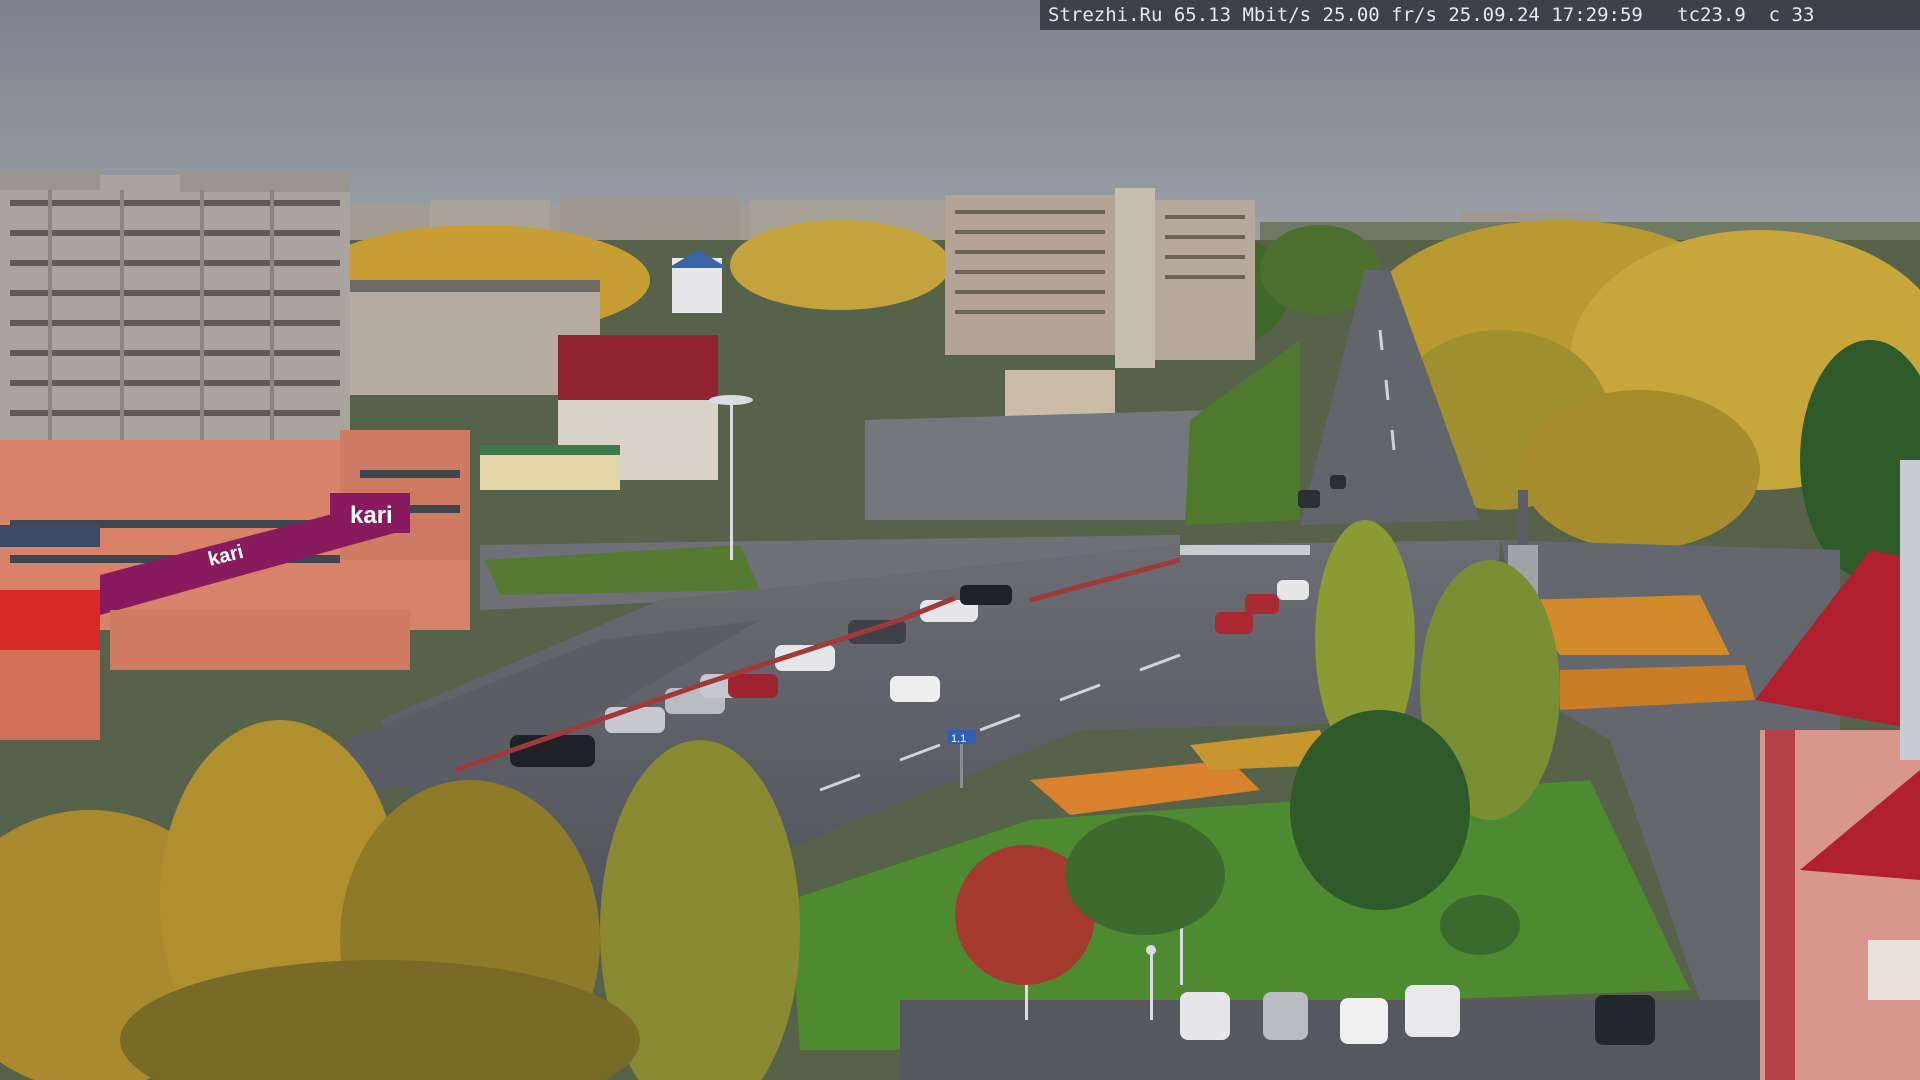 This screenshot has height=1080, width=1920. What do you see at coordinates (1523, 517) in the screenshot?
I see `monument-statue` at bounding box center [1523, 517].